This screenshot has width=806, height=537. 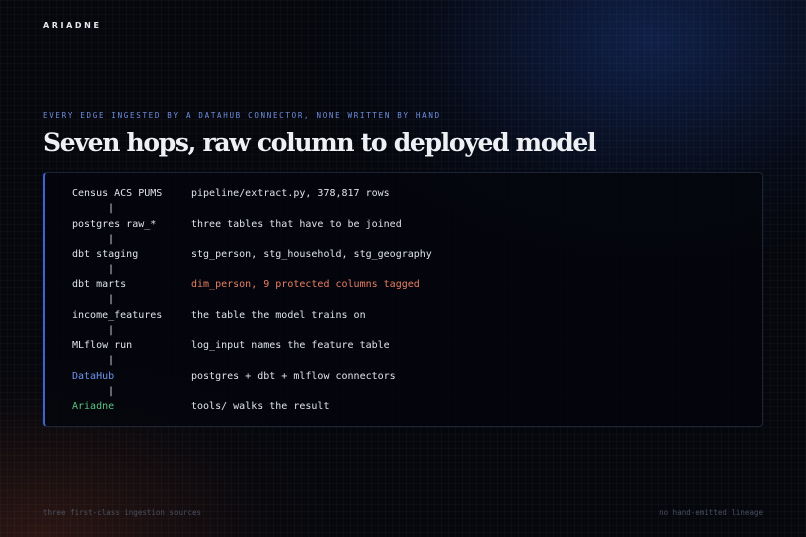 What do you see at coordinates (278, 315) in the screenshot?
I see `hop-description: the table the model trains on` at bounding box center [278, 315].